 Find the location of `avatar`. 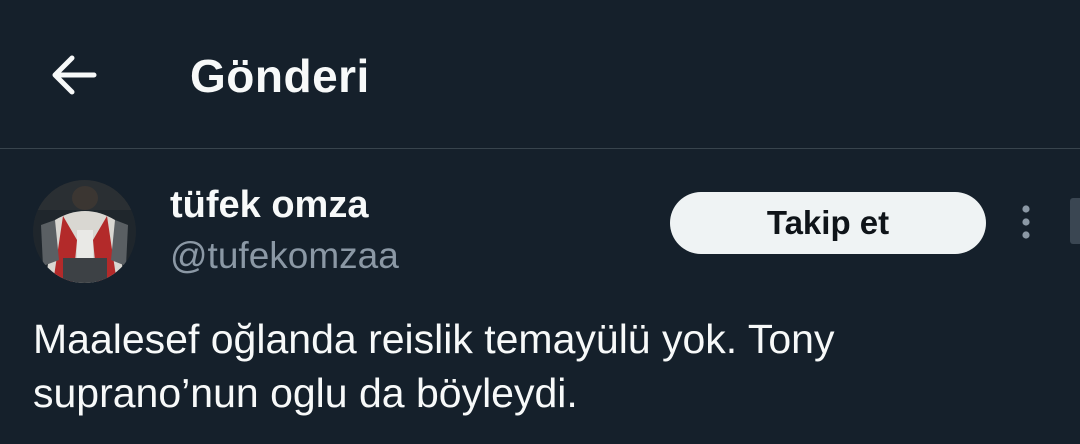

avatar is located at coordinates (84, 231).